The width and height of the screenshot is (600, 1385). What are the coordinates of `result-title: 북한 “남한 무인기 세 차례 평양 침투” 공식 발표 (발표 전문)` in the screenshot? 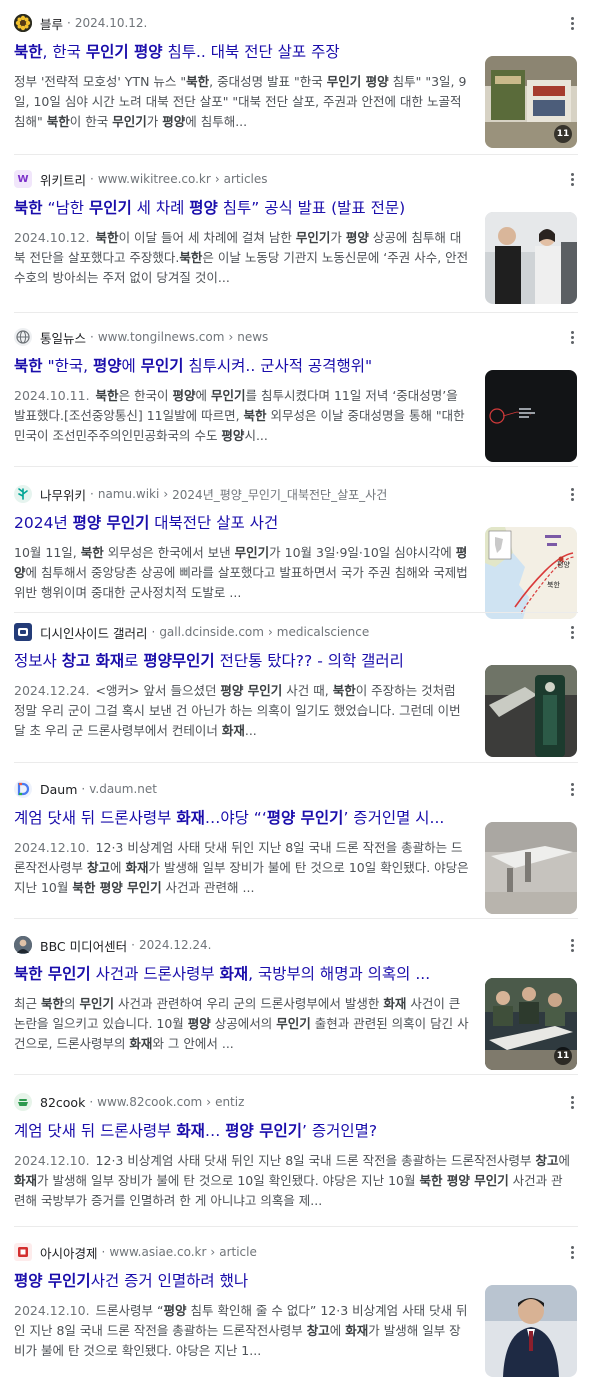 It's located at (244, 208).